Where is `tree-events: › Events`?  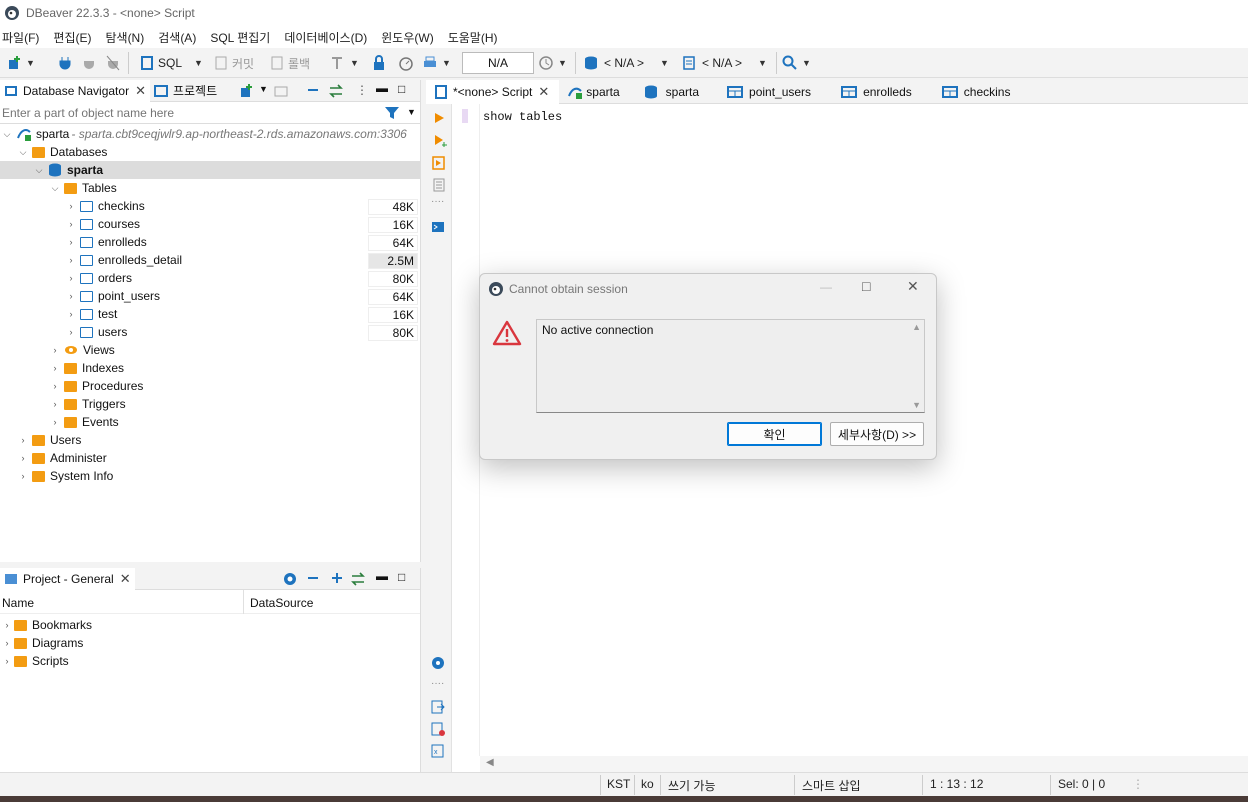
tree-events: › Events is located at coordinates (84, 422).